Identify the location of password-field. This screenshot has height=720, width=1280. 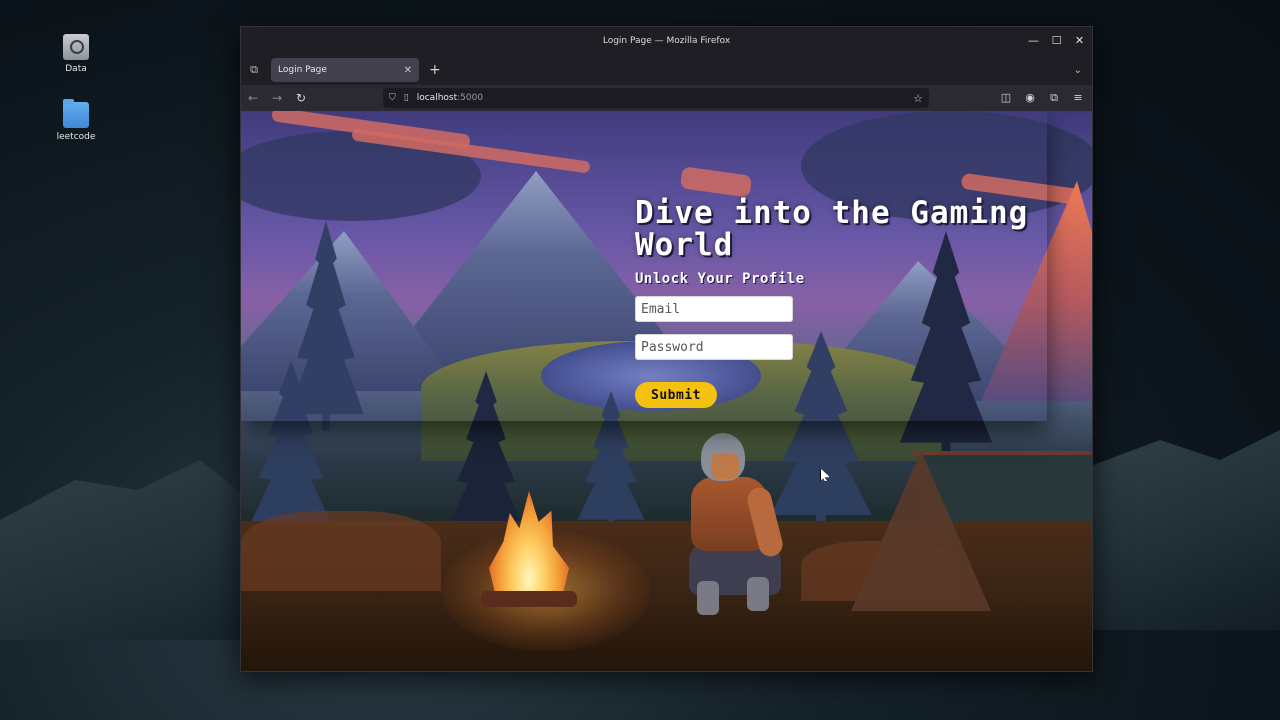
(714, 347).